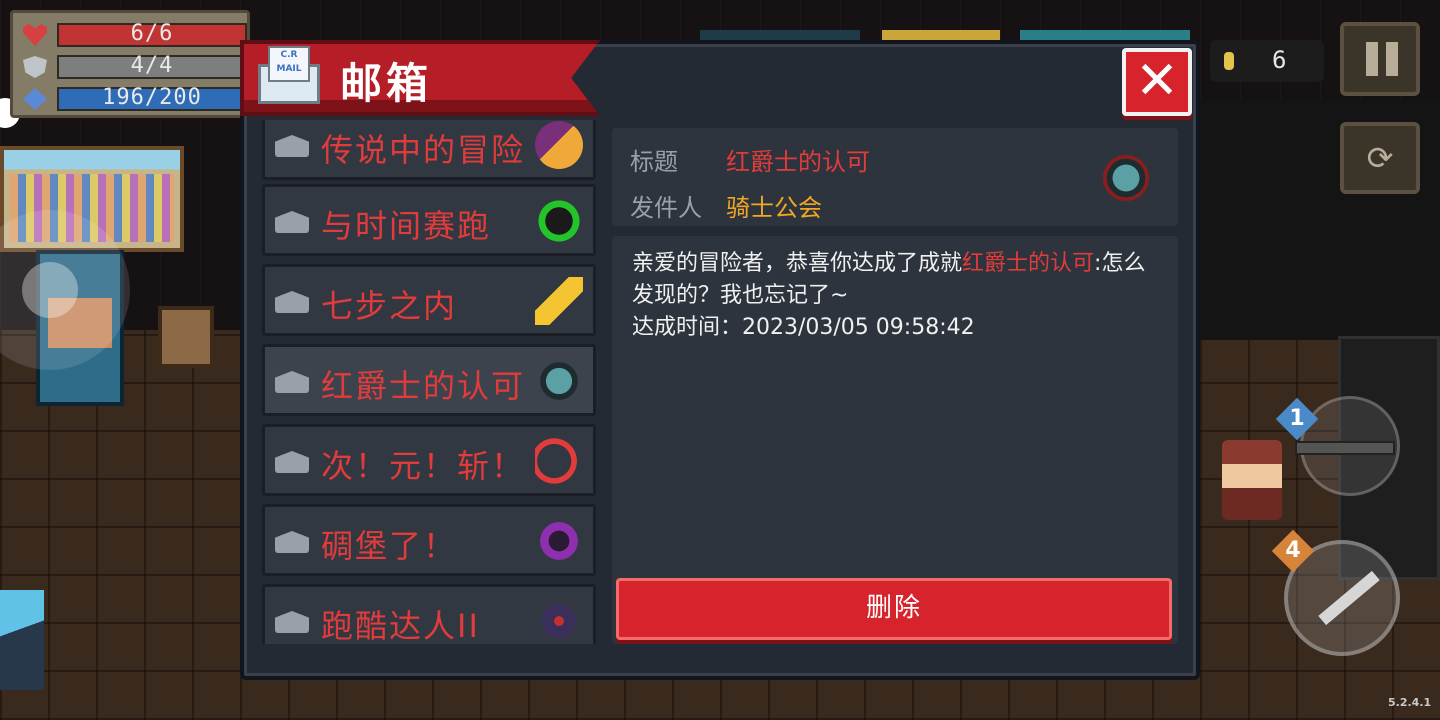  Describe the element at coordinates (50, 290) in the screenshot. I see `joystick-knob` at that location.